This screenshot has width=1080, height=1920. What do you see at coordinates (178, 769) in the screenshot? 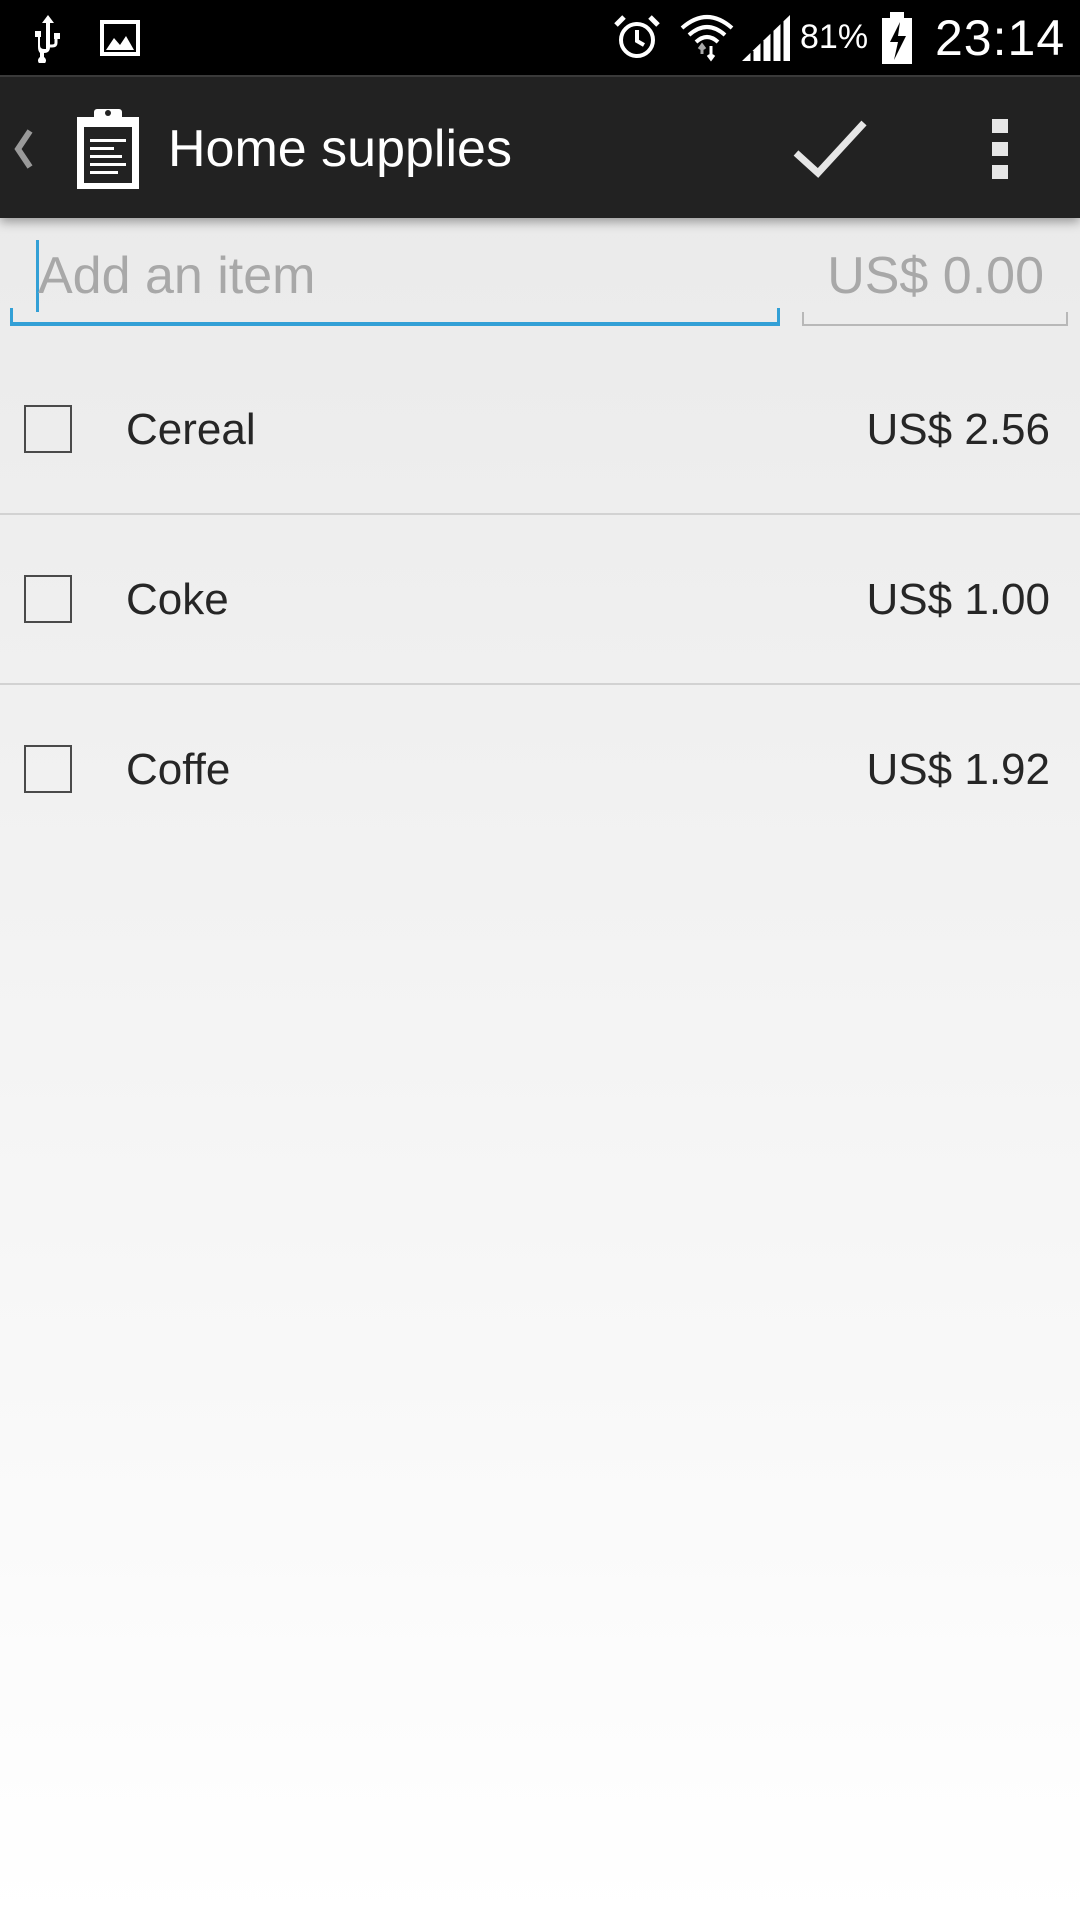
I see `item-name: Coffe` at bounding box center [178, 769].